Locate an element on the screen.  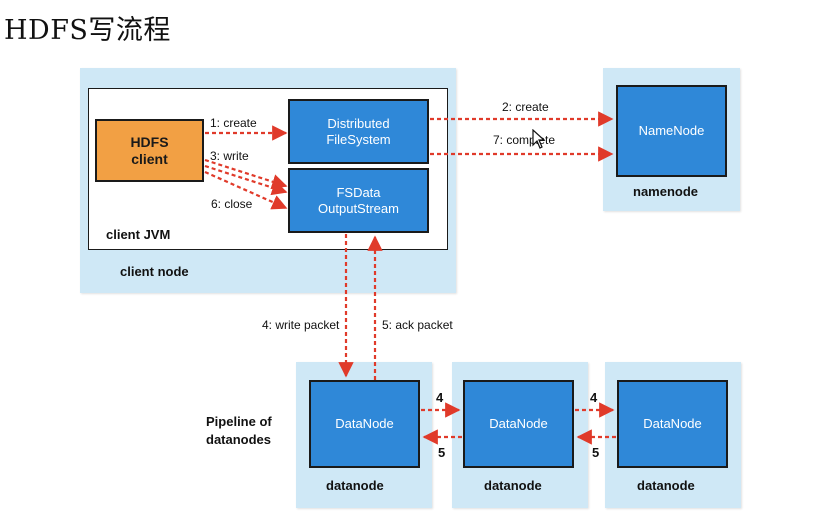
label-fwd-1: 4 is located at coordinates (440, 397).